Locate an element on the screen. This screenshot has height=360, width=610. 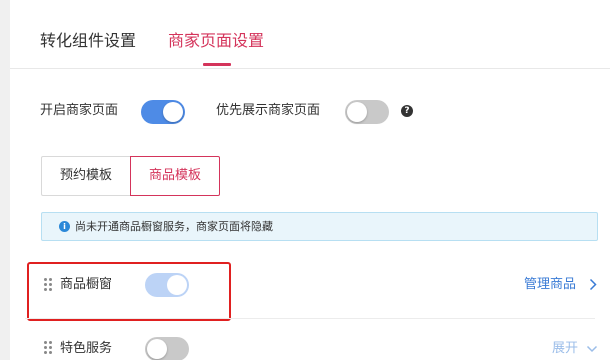
active-tab-indicator is located at coordinates (217, 64).